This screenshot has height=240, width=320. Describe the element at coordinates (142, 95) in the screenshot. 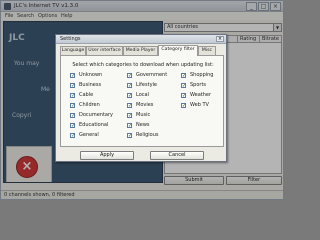

I see `category-label: Local` at that location.